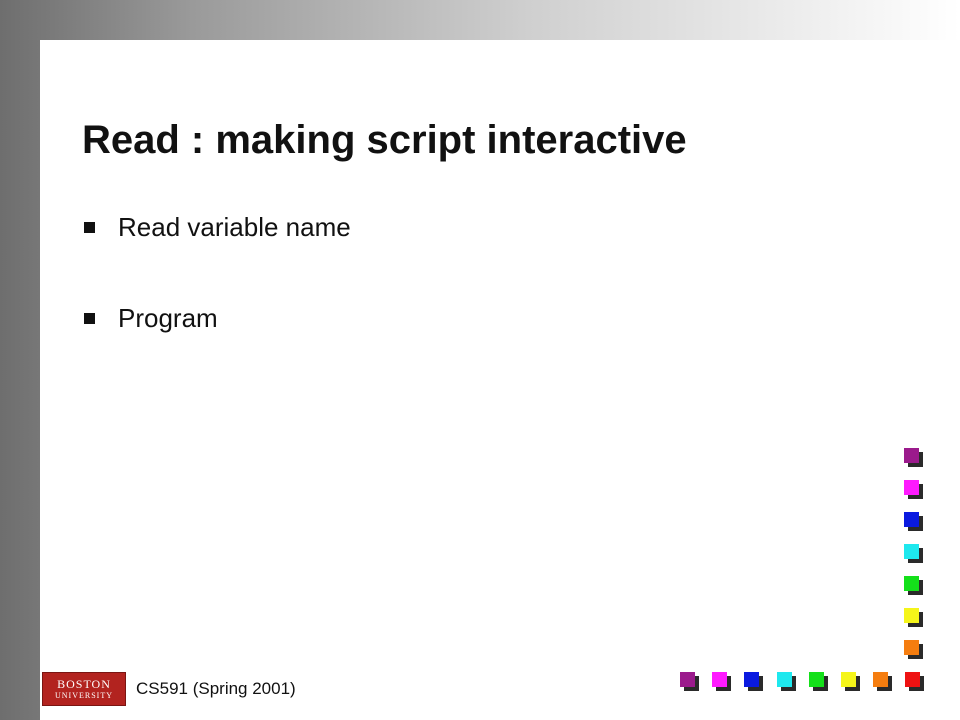  I want to click on bullet-item: Read variable name, so click(217, 227).